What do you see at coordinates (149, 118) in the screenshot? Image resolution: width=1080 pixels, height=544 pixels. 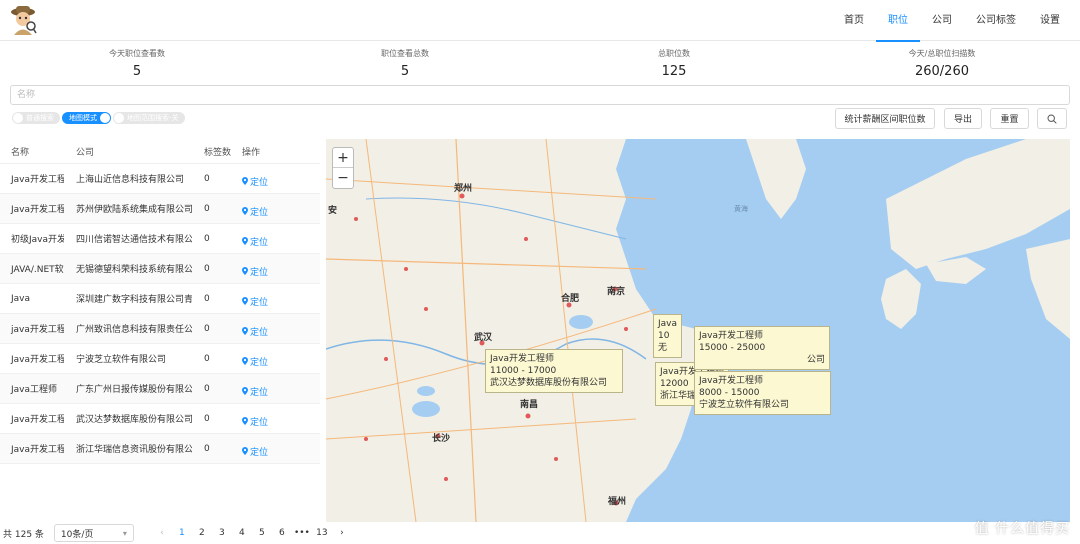 I see `map-range-search-toggle: 地图范围搜索-关` at bounding box center [149, 118].